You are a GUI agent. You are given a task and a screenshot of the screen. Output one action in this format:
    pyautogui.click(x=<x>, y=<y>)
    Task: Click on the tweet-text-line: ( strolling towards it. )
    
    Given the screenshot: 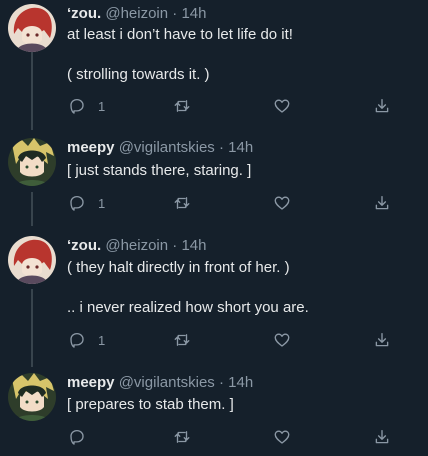 What is the action you would take?
    pyautogui.click(x=138, y=74)
    